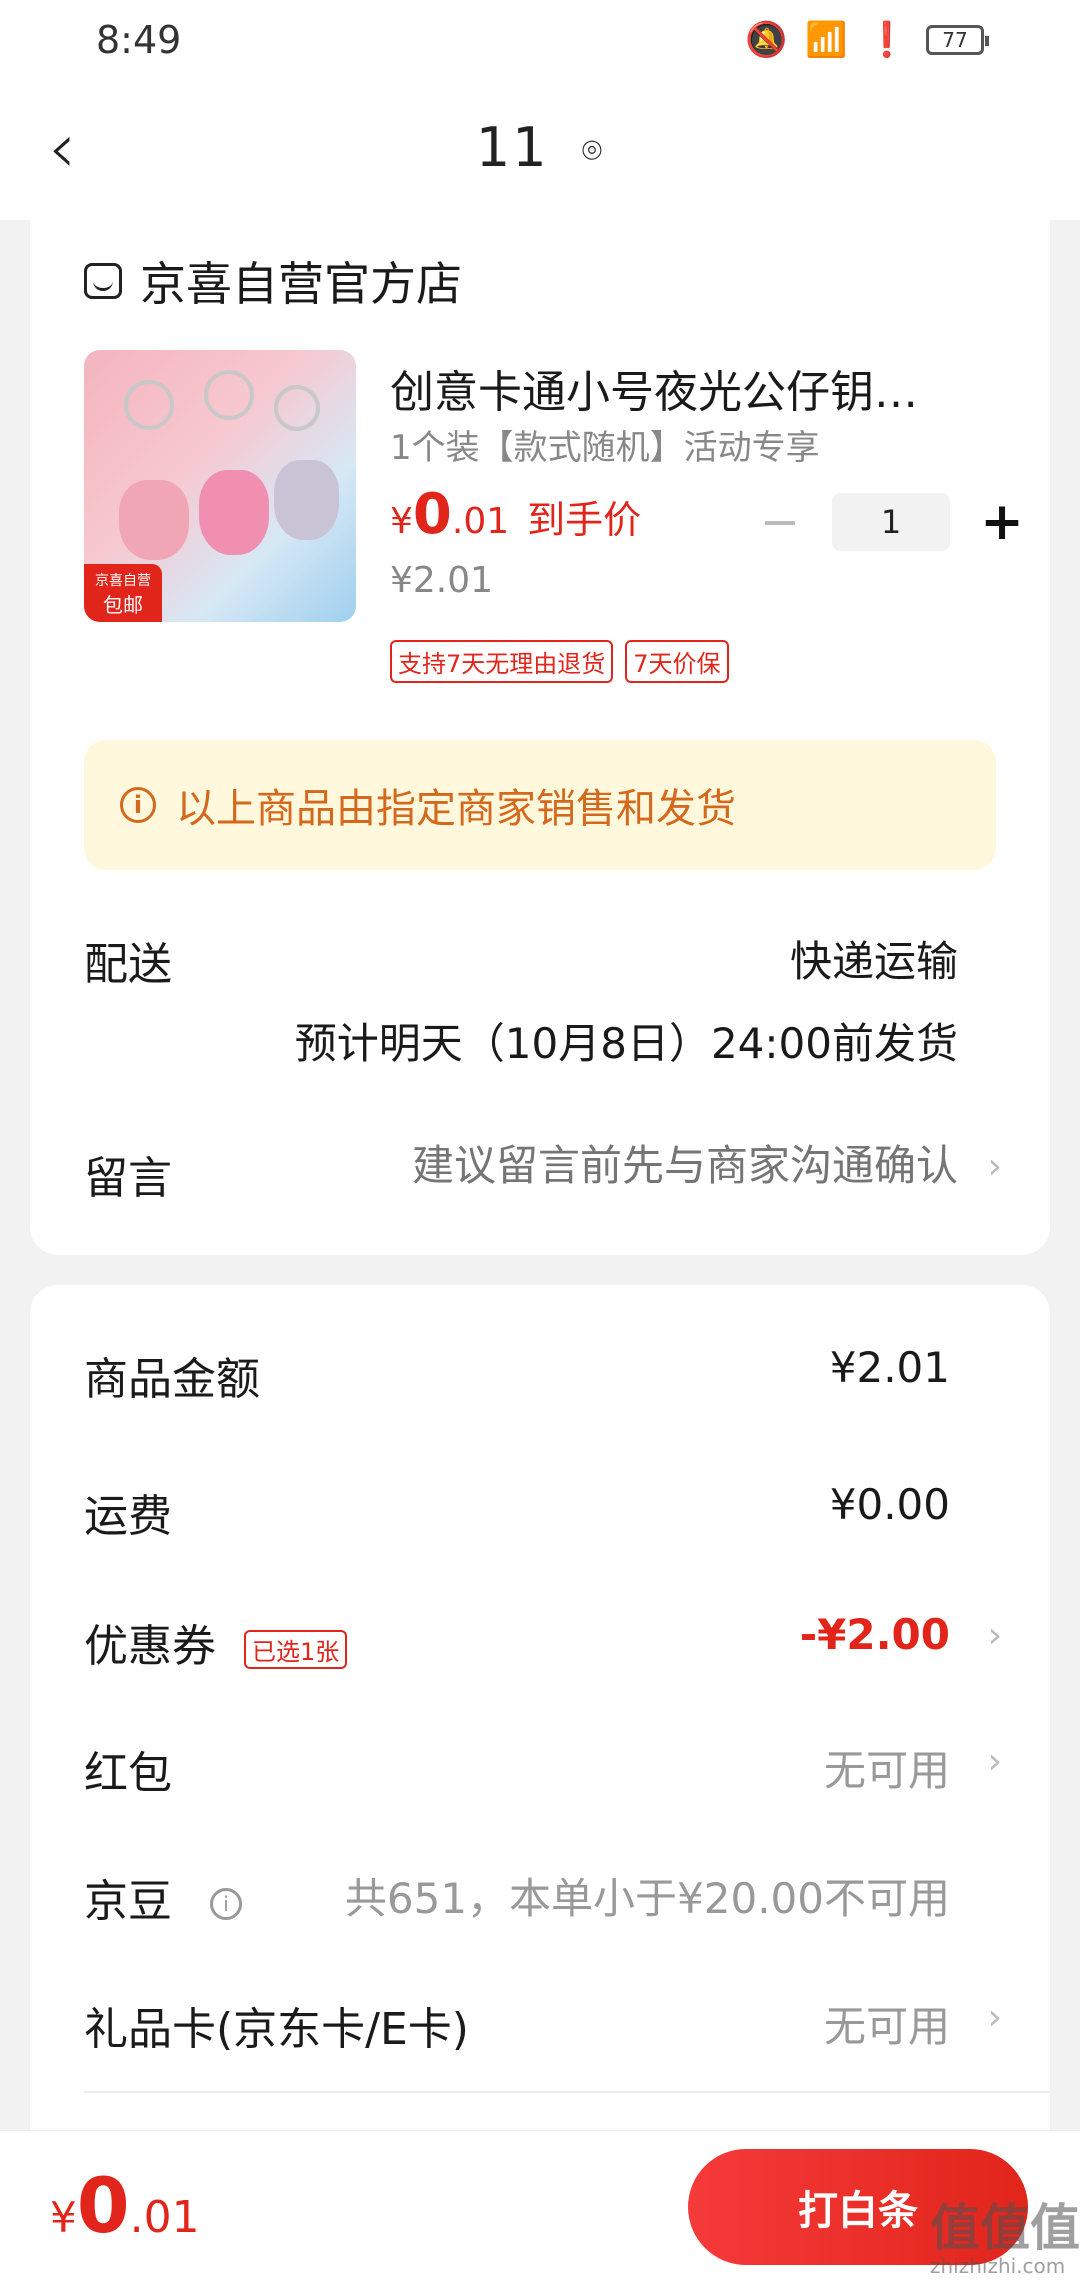 This screenshot has width=1080, height=2280. What do you see at coordinates (647, 1898) in the screenshot?
I see `jingdou-value: 共651，本单小于¥20.00不可用` at bounding box center [647, 1898].